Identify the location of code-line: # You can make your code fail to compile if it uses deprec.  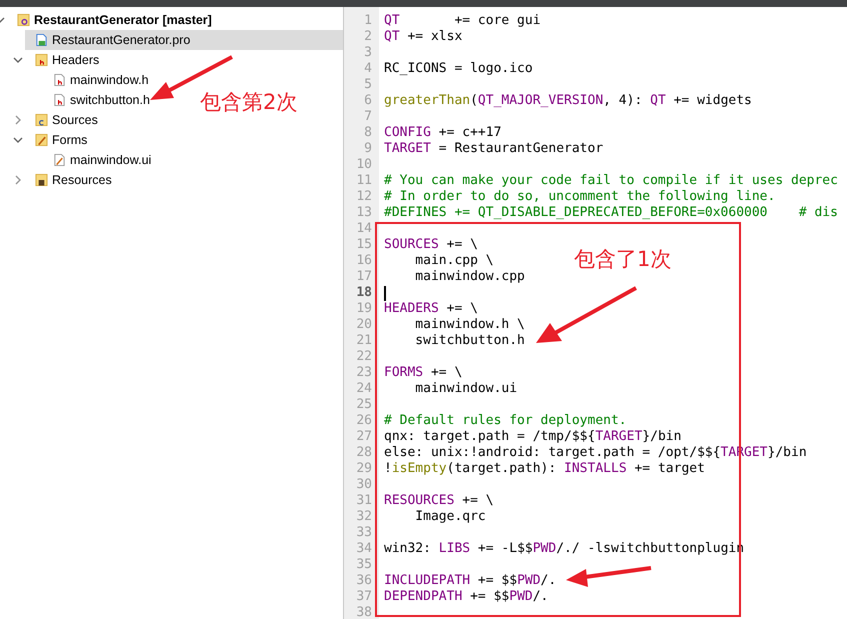
(611, 181).